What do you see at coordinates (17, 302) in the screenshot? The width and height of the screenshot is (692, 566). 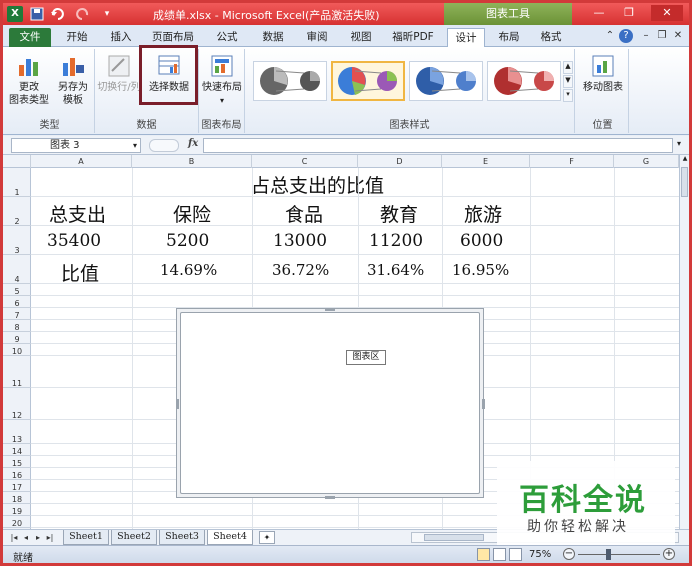 I see `row-header-6: 6` at bounding box center [17, 302].